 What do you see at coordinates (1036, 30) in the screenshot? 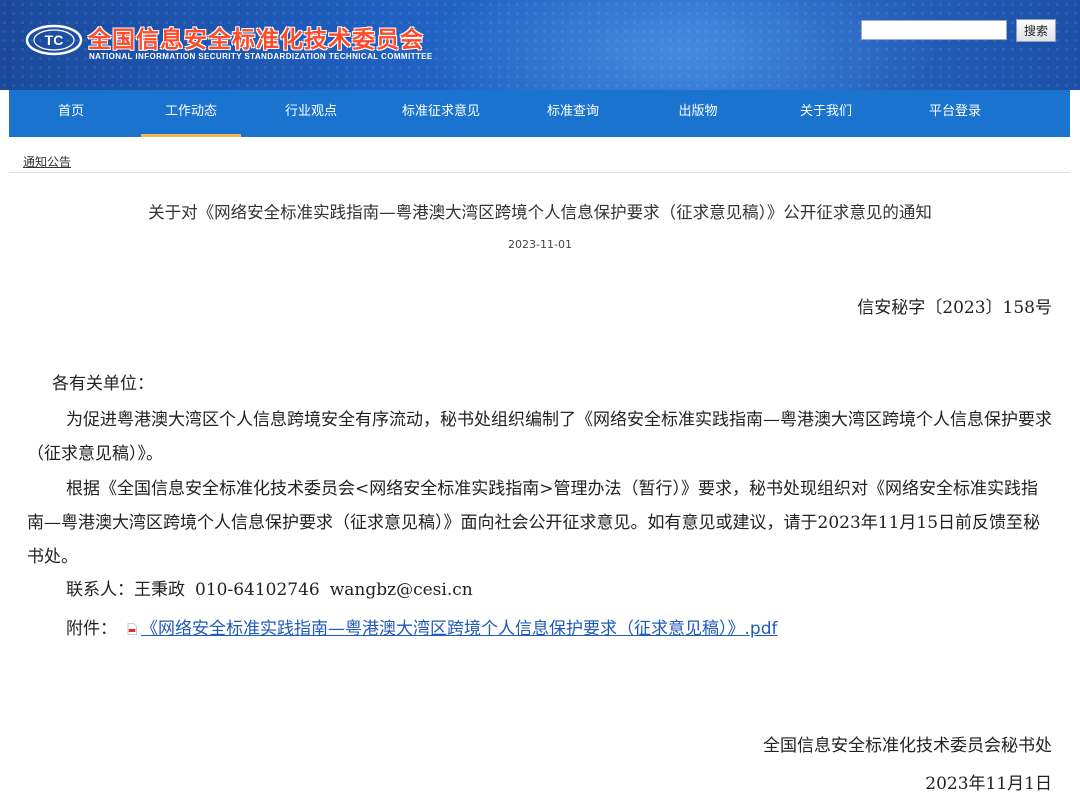
I see `search-button: 搜索` at bounding box center [1036, 30].